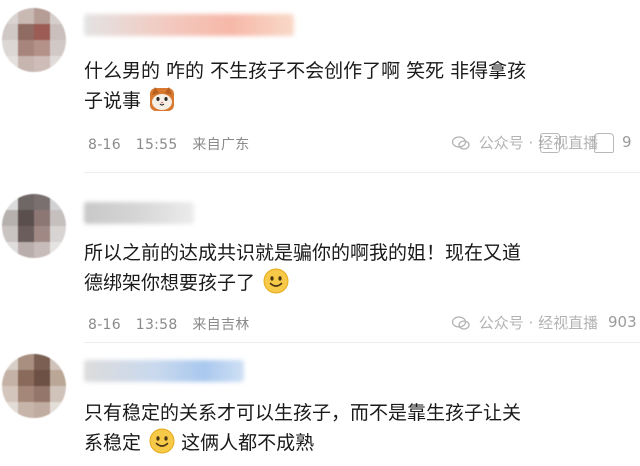 The width and height of the screenshot is (640, 466). Describe the element at coordinates (604, 143) in the screenshot. I see `like-icon` at that location.